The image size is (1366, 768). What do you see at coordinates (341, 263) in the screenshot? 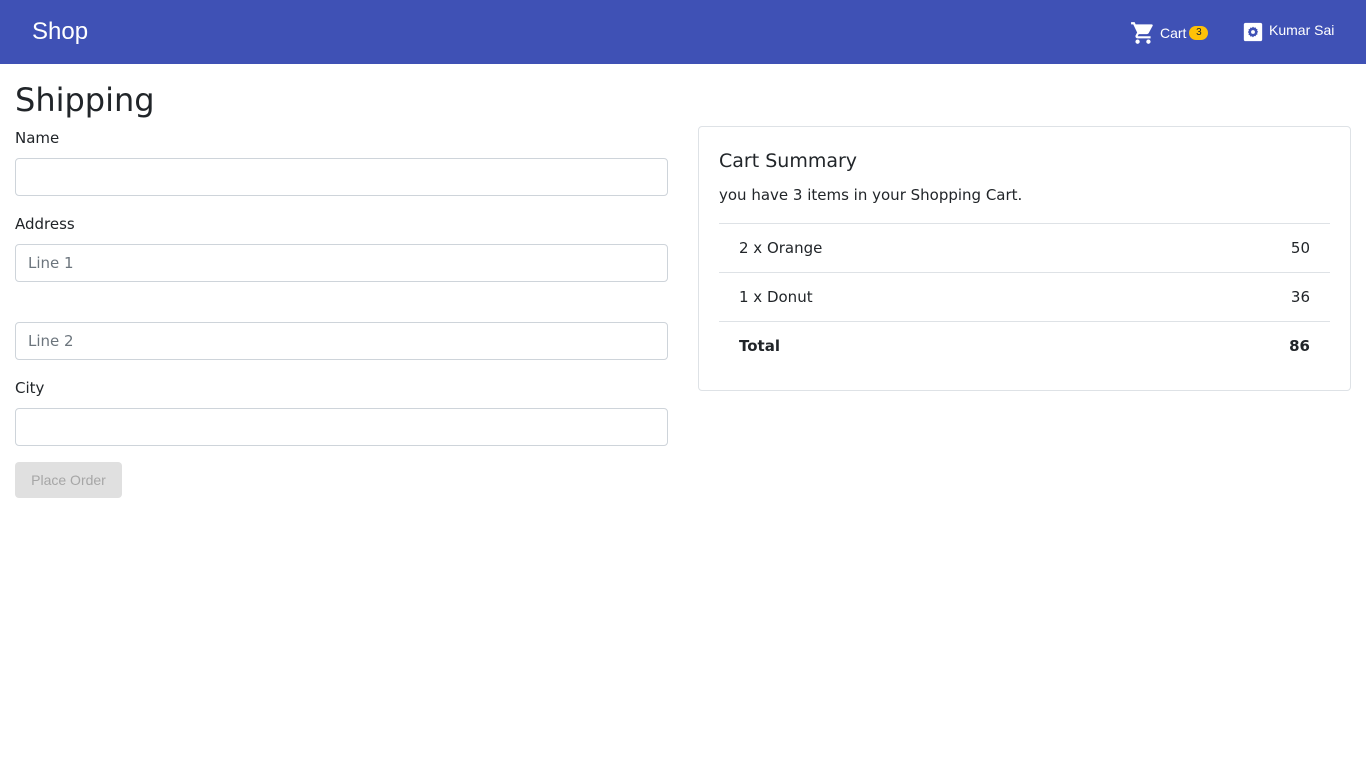
I see `address-line1-input` at bounding box center [341, 263].